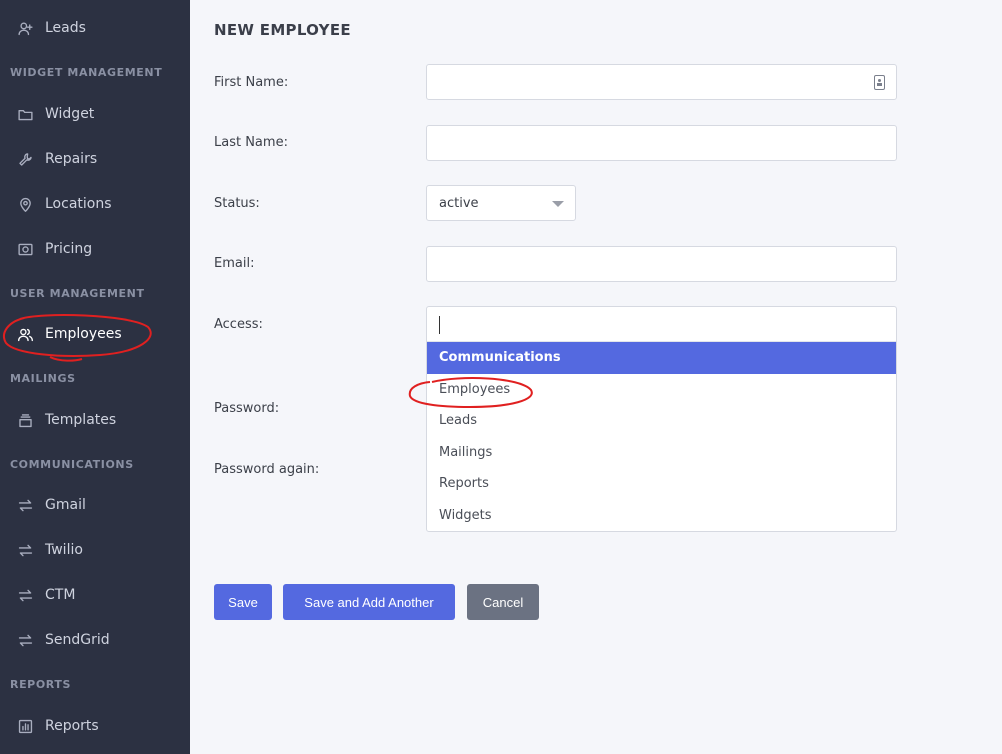 Image resolution: width=1002 pixels, height=754 pixels. Describe the element at coordinates (25, 159) in the screenshot. I see `wrench-icon` at that location.